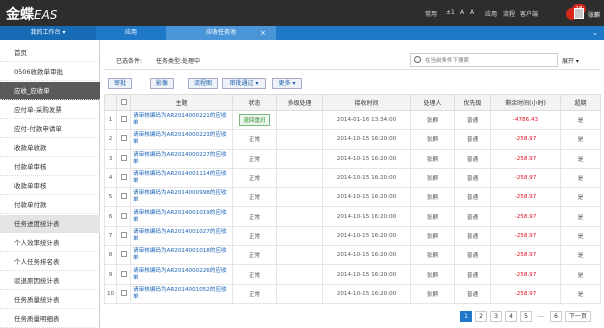 This screenshot has height=328, width=604. What do you see at coordinates (181, 274) in the screenshot?
I see `row-subject-link: 请审核编码为AR2014000226的应收单` at bounding box center [181, 274].